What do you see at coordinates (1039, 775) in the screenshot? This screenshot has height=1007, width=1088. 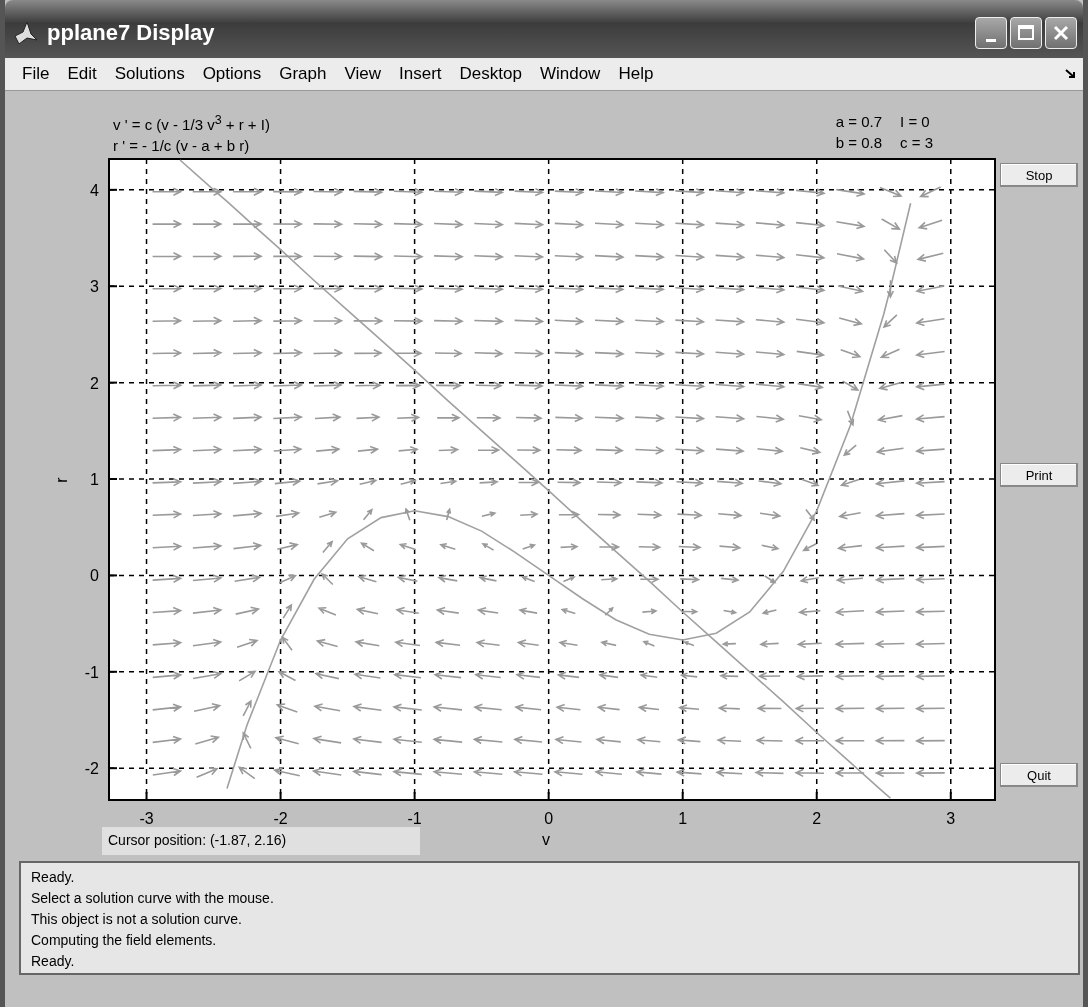 I see `action-button: Quit` at bounding box center [1039, 775].